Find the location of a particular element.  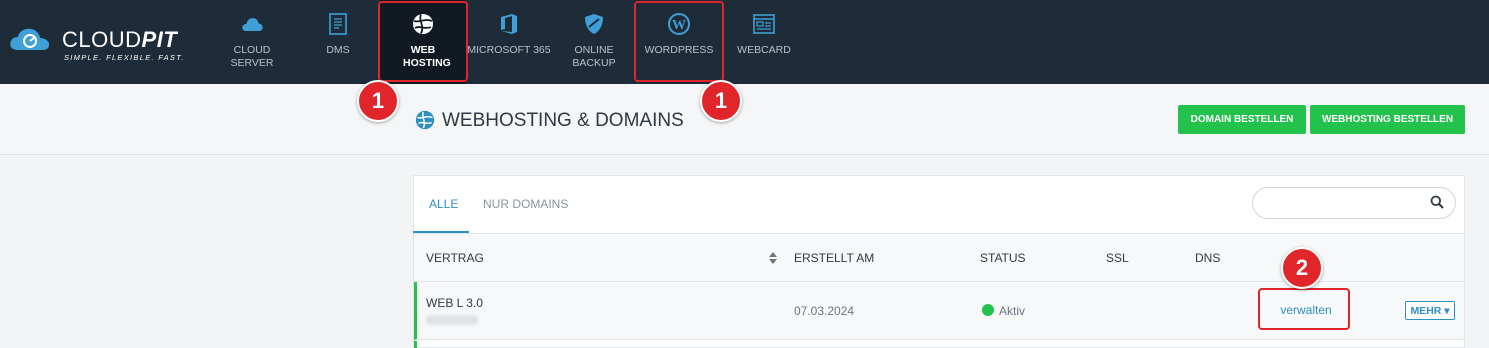

annotation-badge-1-web-hosting: 1 is located at coordinates (378, 101).